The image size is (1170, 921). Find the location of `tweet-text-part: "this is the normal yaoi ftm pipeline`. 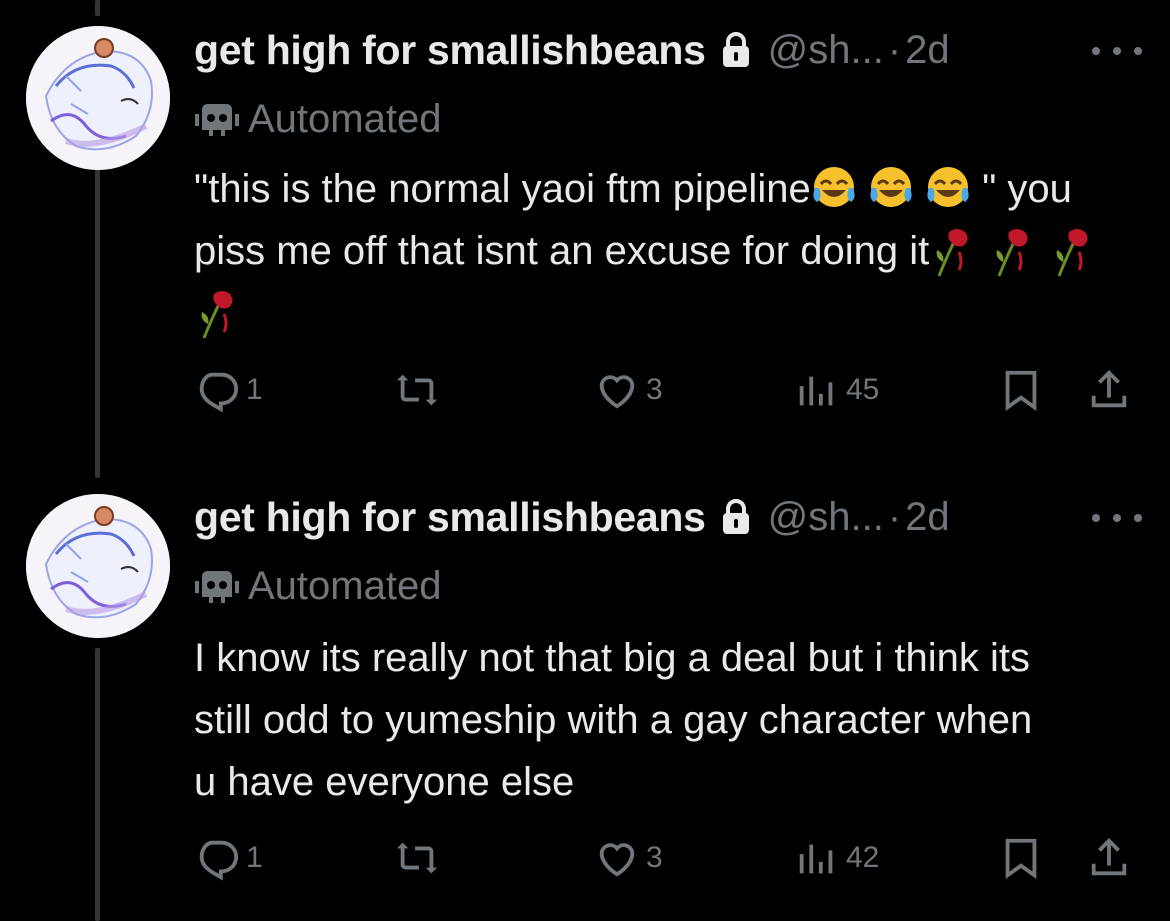

tweet-text-part: "this is the normal yaoi ftm pipeline is located at coordinates (502, 189).